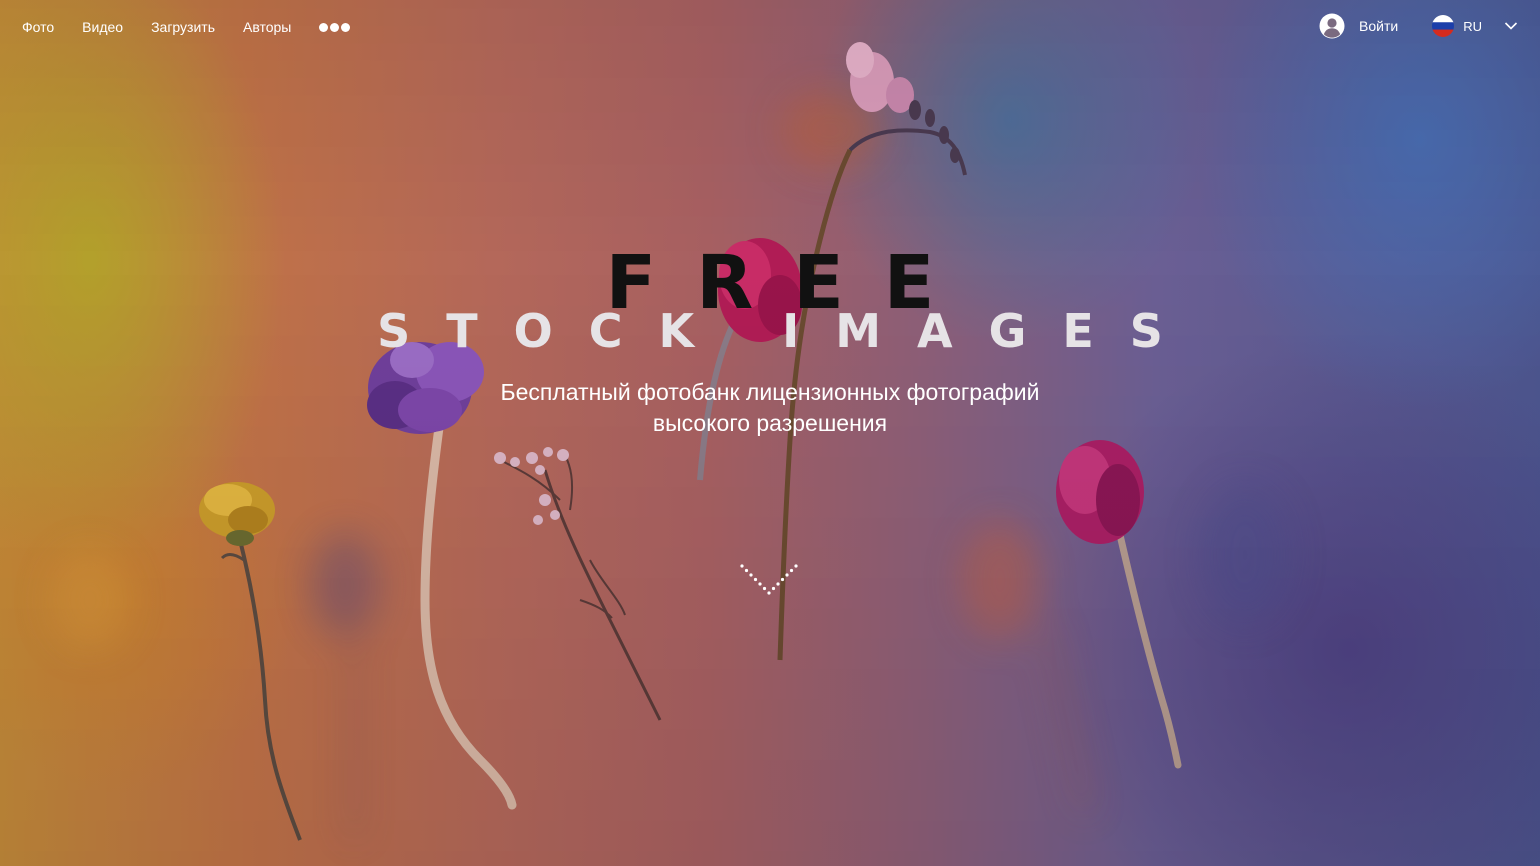 This screenshot has width=1540, height=866. I want to click on login-label: Войти, so click(1379, 26).